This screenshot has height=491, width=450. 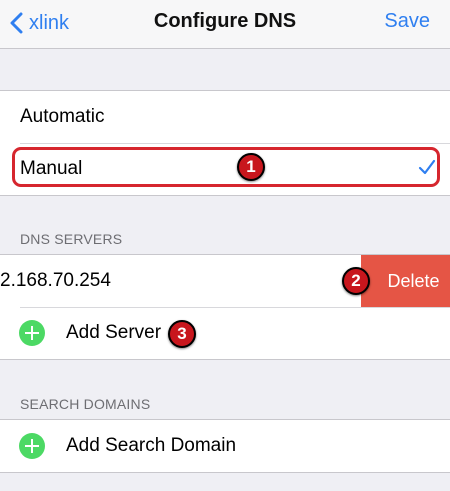 What do you see at coordinates (114, 332) in the screenshot?
I see `add-server-label: Add Server` at bounding box center [114, 332].